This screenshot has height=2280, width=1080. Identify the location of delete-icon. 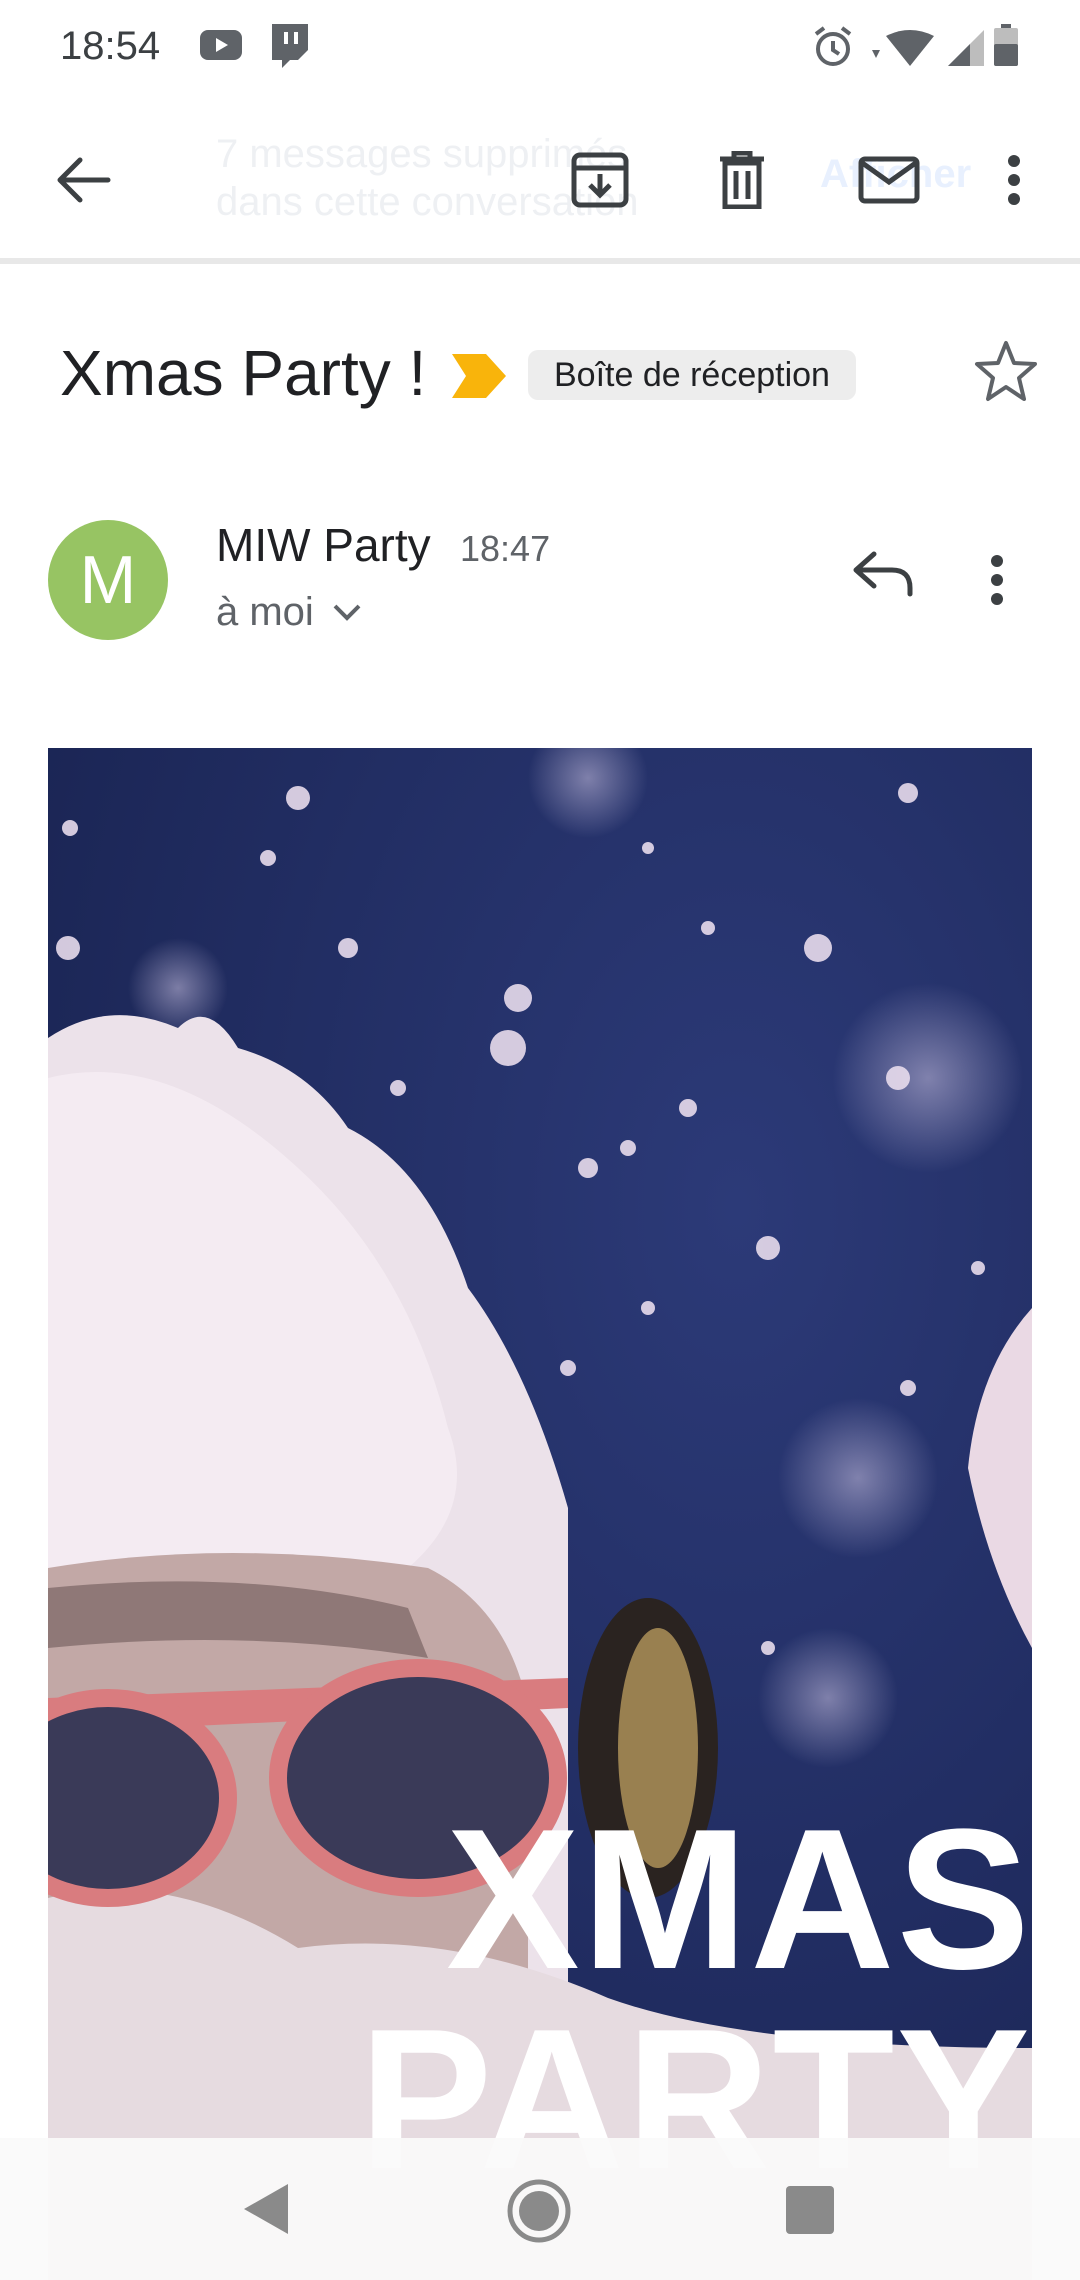
(742, 180).